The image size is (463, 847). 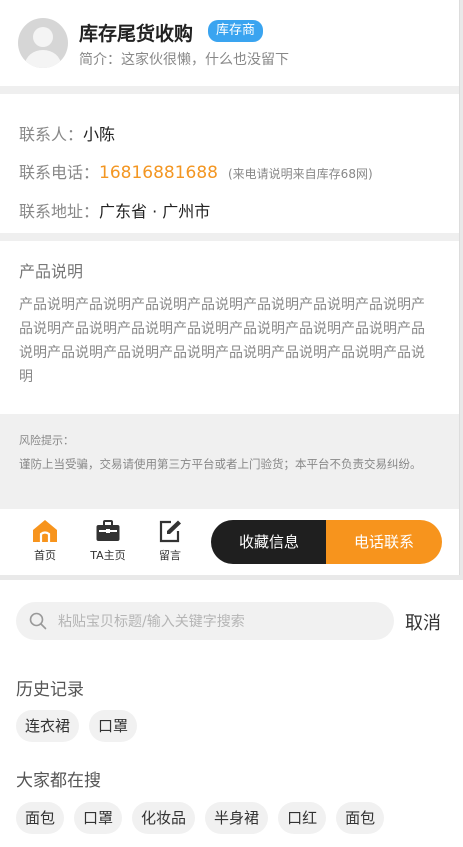 I want to click on contact-phone-row: 联系电话：16816881688 (来电请说明来自库存68网), so click(x=196, y=171).